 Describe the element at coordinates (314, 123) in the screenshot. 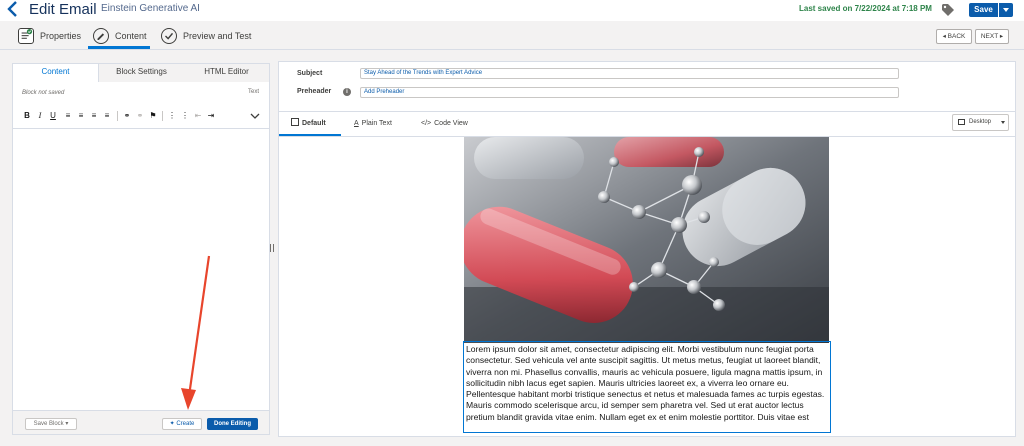

I see `tab-label: Default` at that location.